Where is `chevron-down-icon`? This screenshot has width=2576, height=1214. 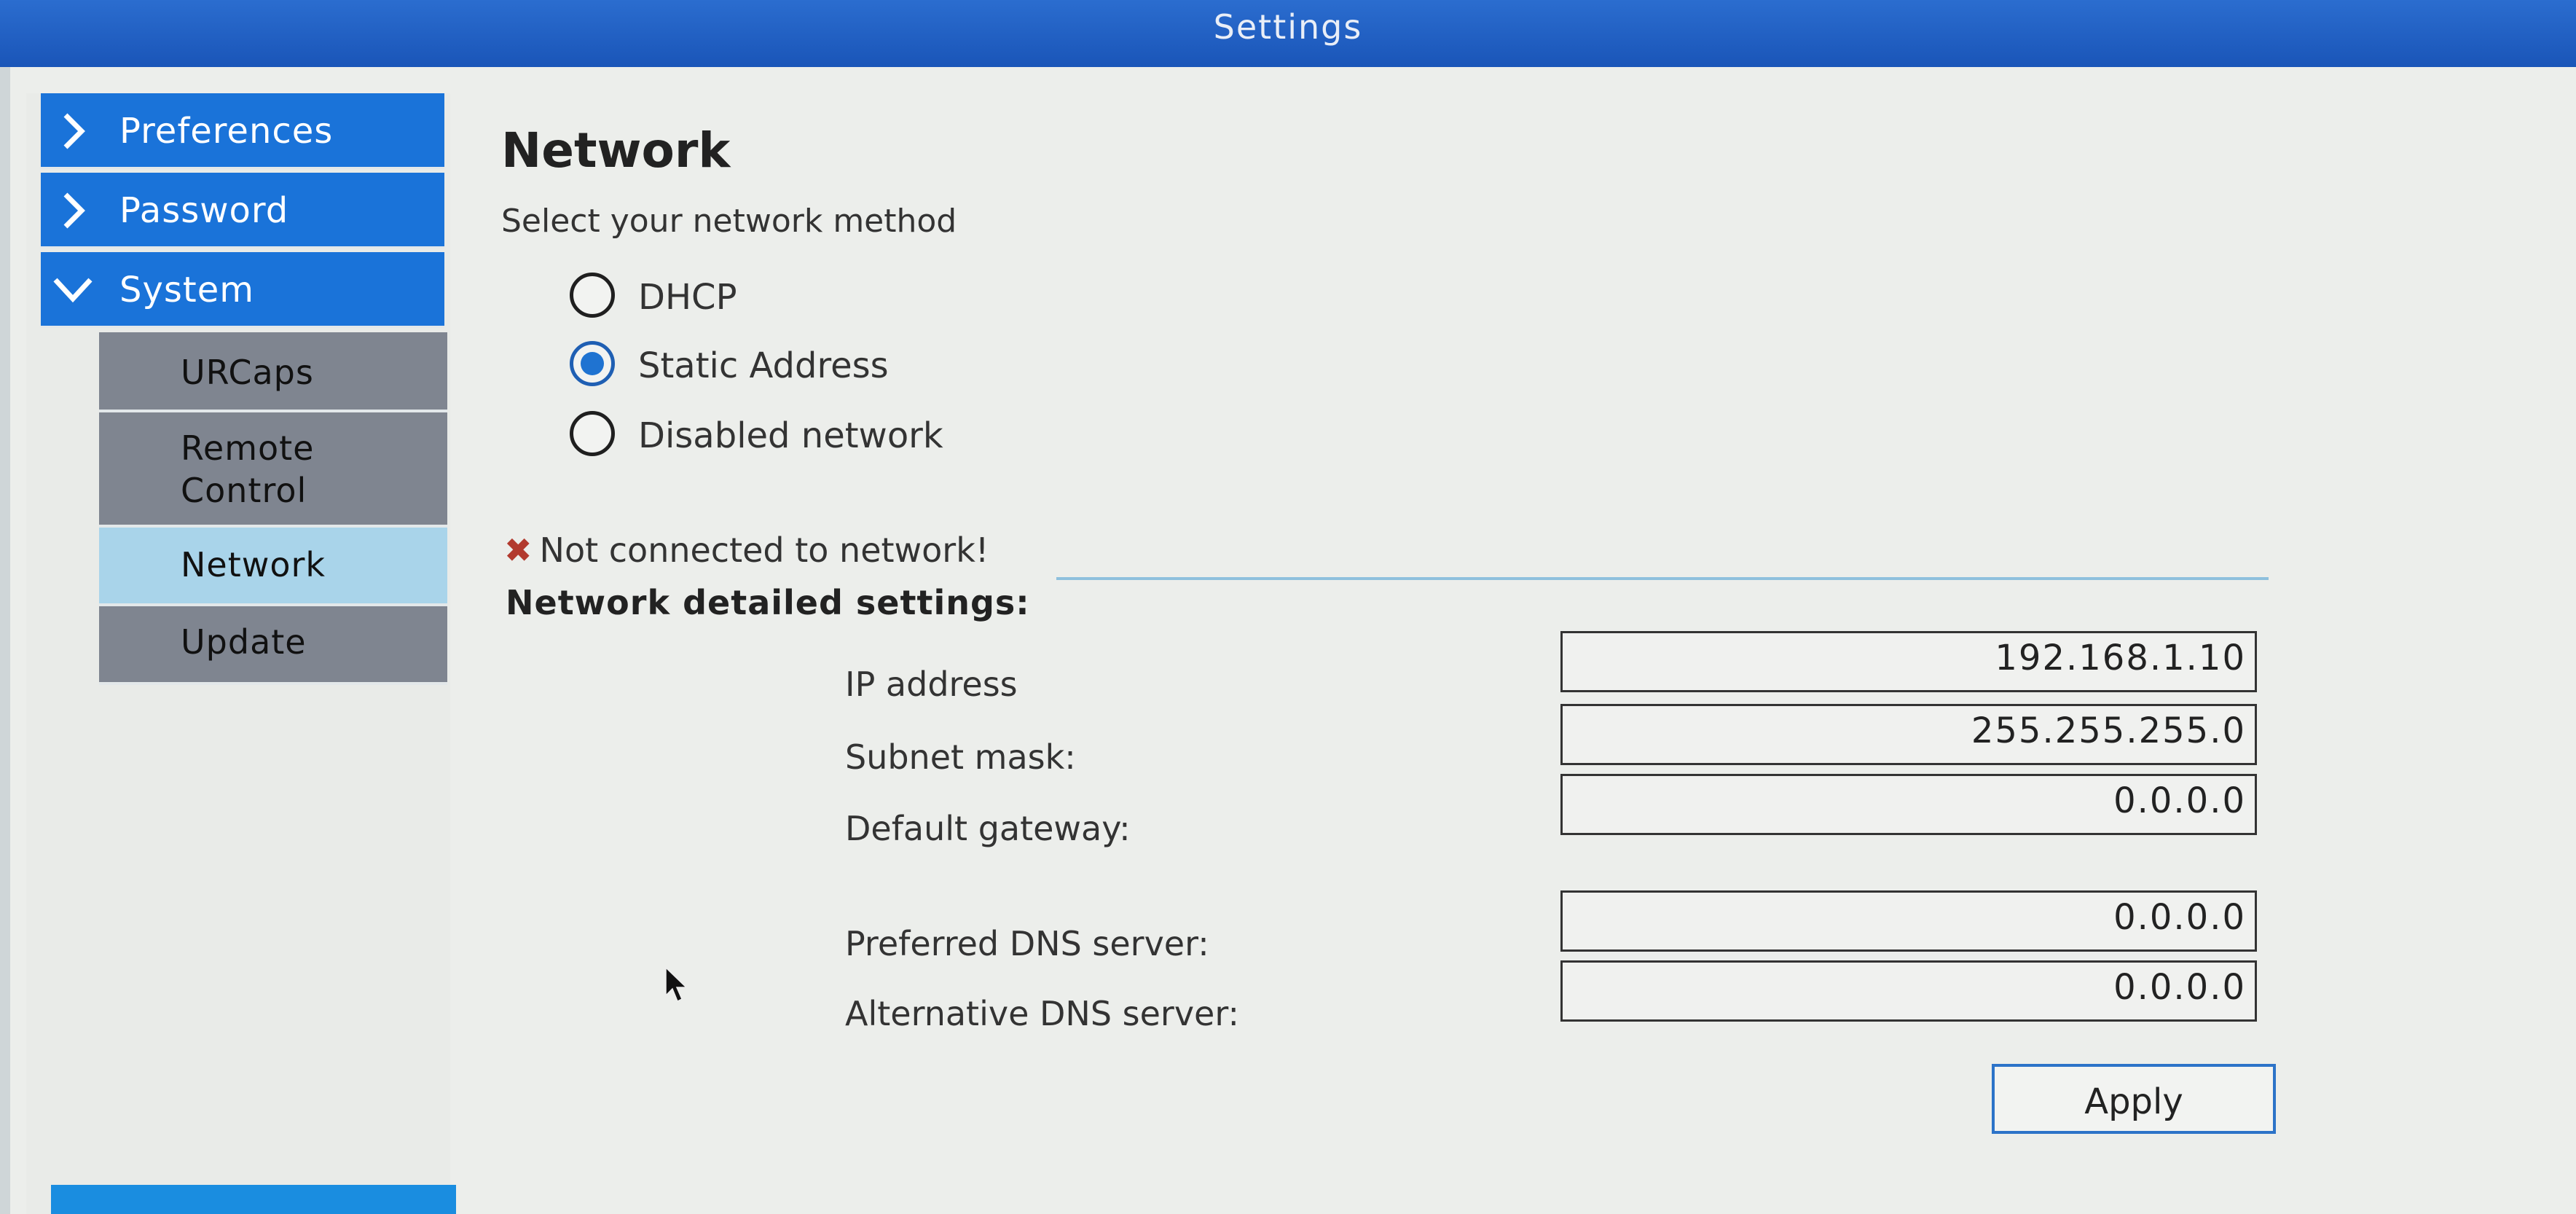 chevron-down-icon is located at coordinates (73, 290).